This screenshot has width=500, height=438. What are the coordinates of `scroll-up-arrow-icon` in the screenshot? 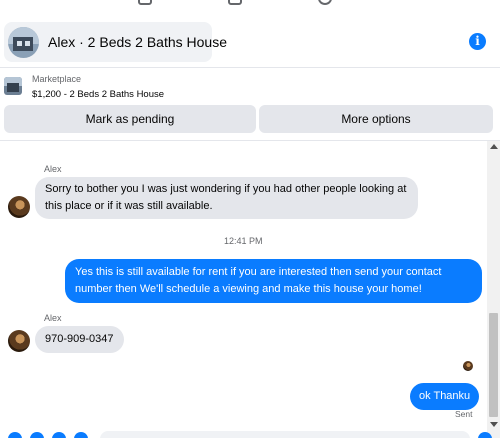 It's located at (494, 146).